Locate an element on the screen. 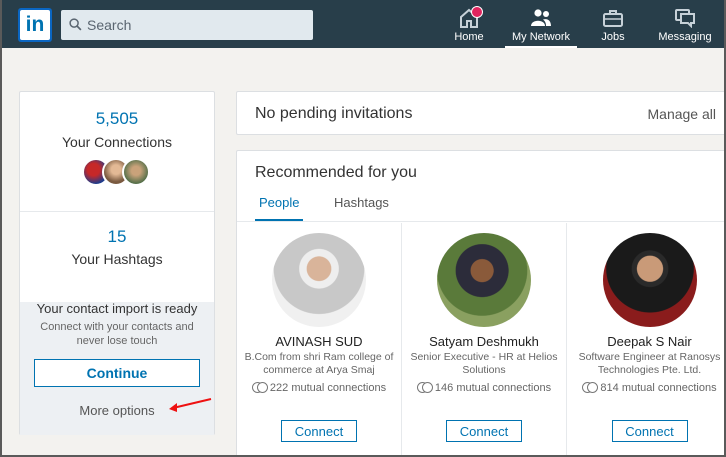  connections-label: Your Connections is located at coordinates (117, 142).